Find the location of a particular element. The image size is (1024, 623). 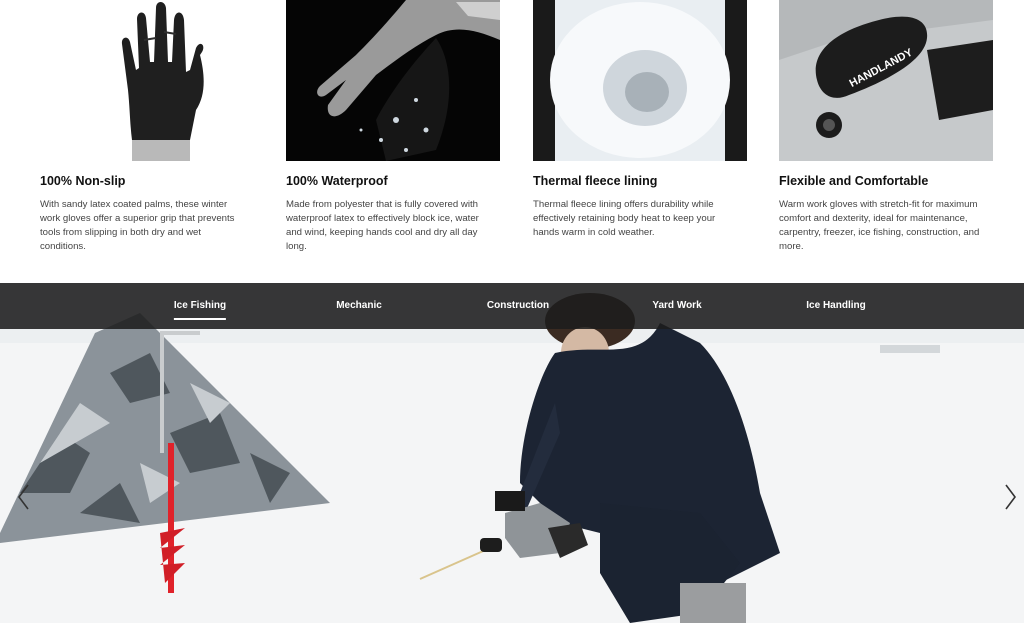

tab-mechanic: Mechanic is located at coordinates (359, 306).